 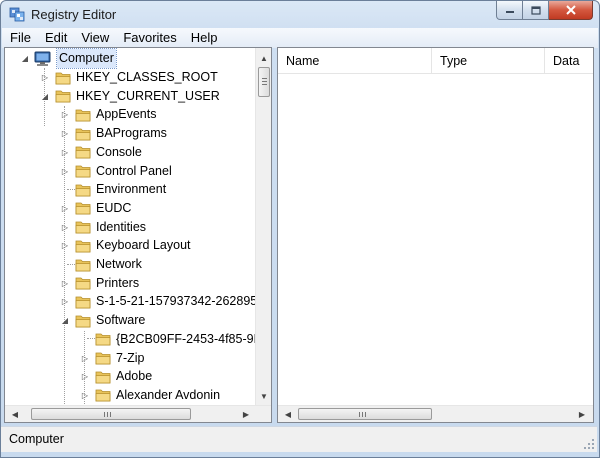 I want to click on tree-item: Network, so click(x=100, y=264).